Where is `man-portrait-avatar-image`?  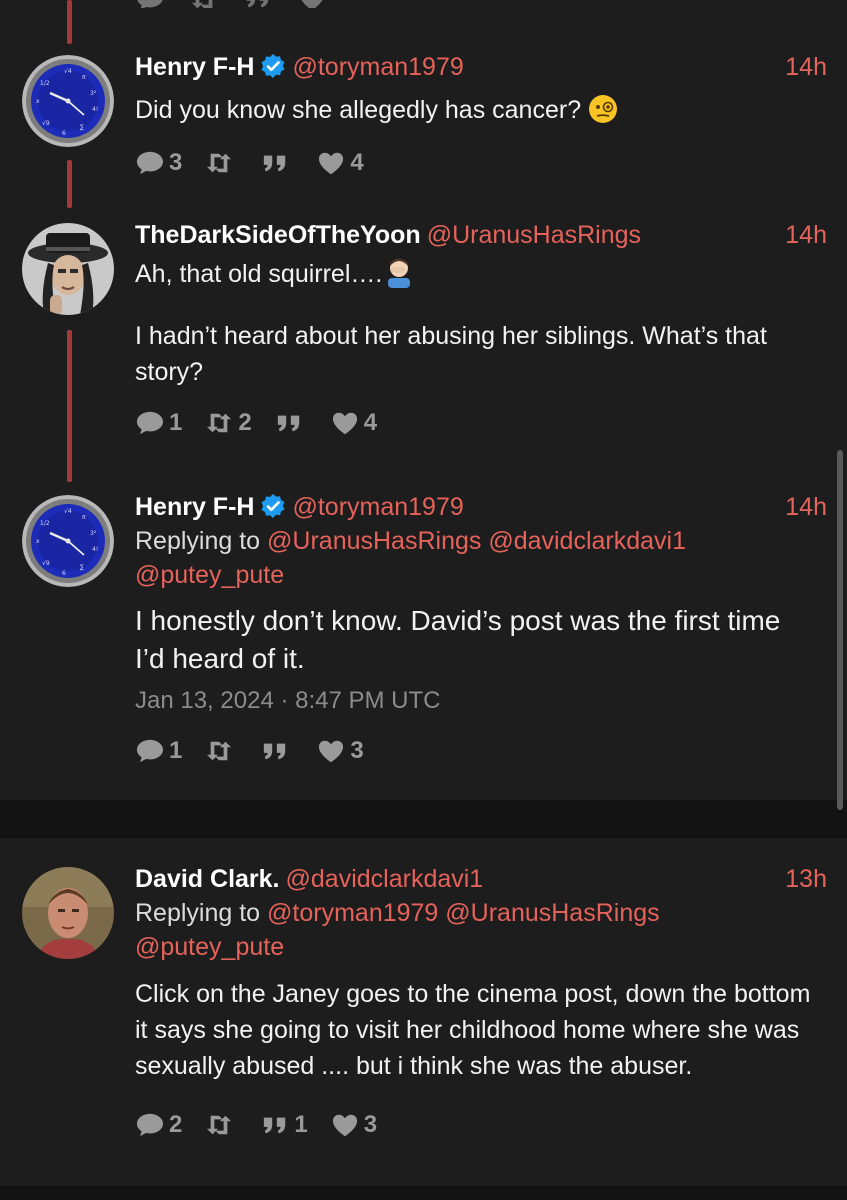 man-portrait-avatar-image is located at coordinates (68, 913).